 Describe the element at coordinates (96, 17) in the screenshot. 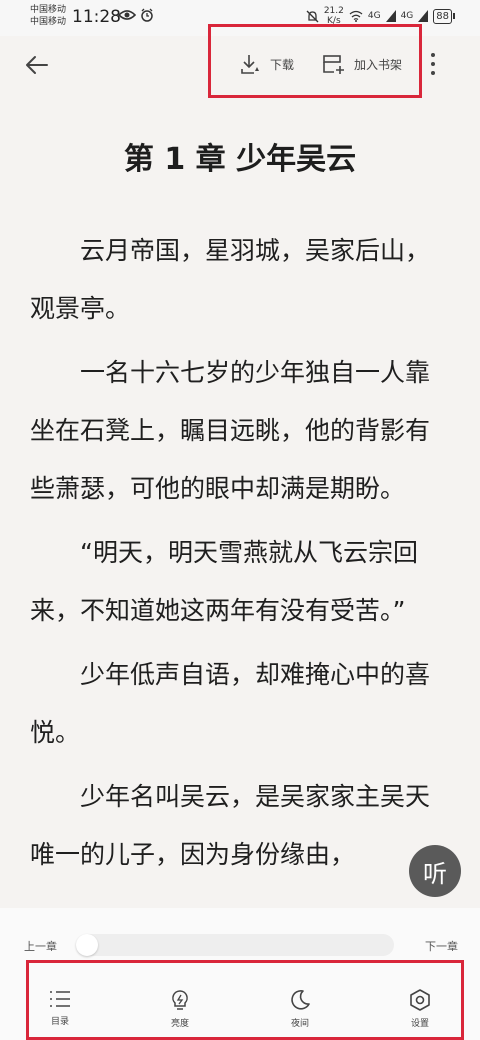

I see `status-time: 11:28` at that location.